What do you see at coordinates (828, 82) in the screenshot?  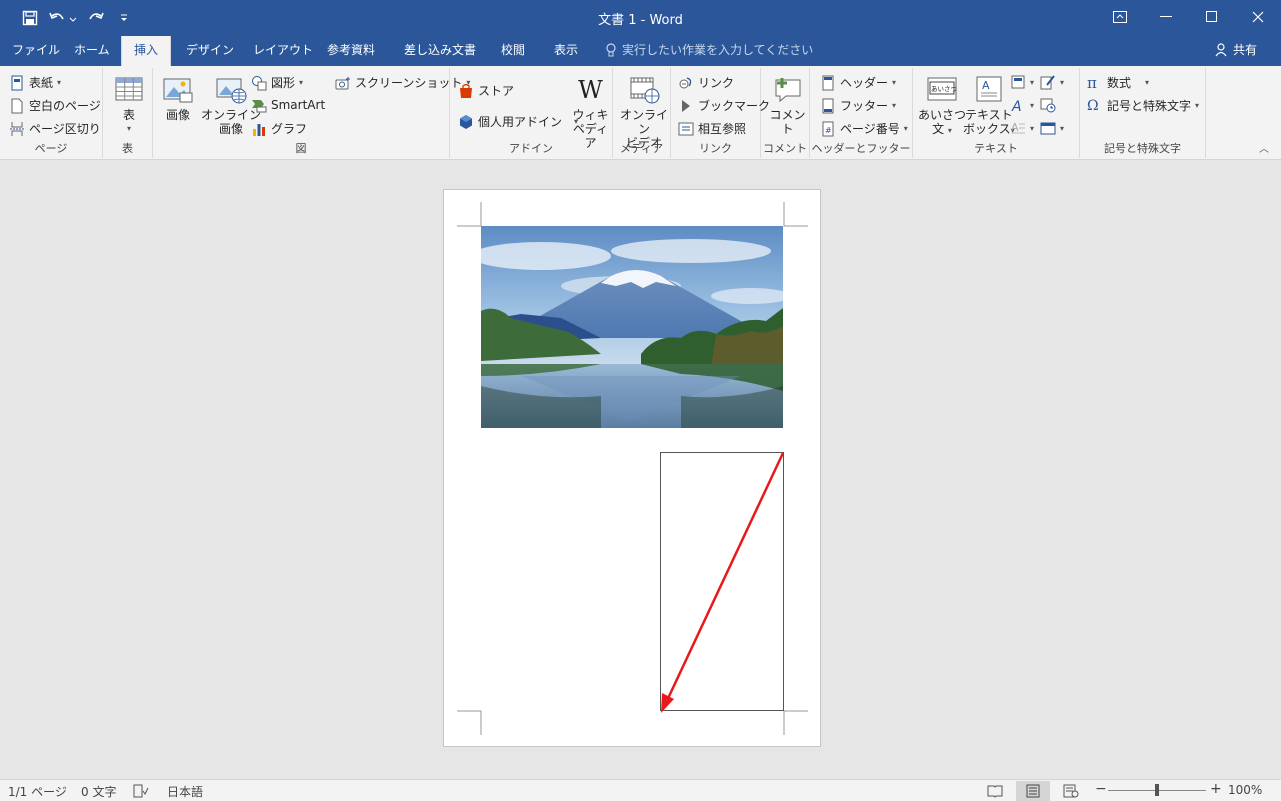 I see `header-icon` at bounding box center [828, 82].